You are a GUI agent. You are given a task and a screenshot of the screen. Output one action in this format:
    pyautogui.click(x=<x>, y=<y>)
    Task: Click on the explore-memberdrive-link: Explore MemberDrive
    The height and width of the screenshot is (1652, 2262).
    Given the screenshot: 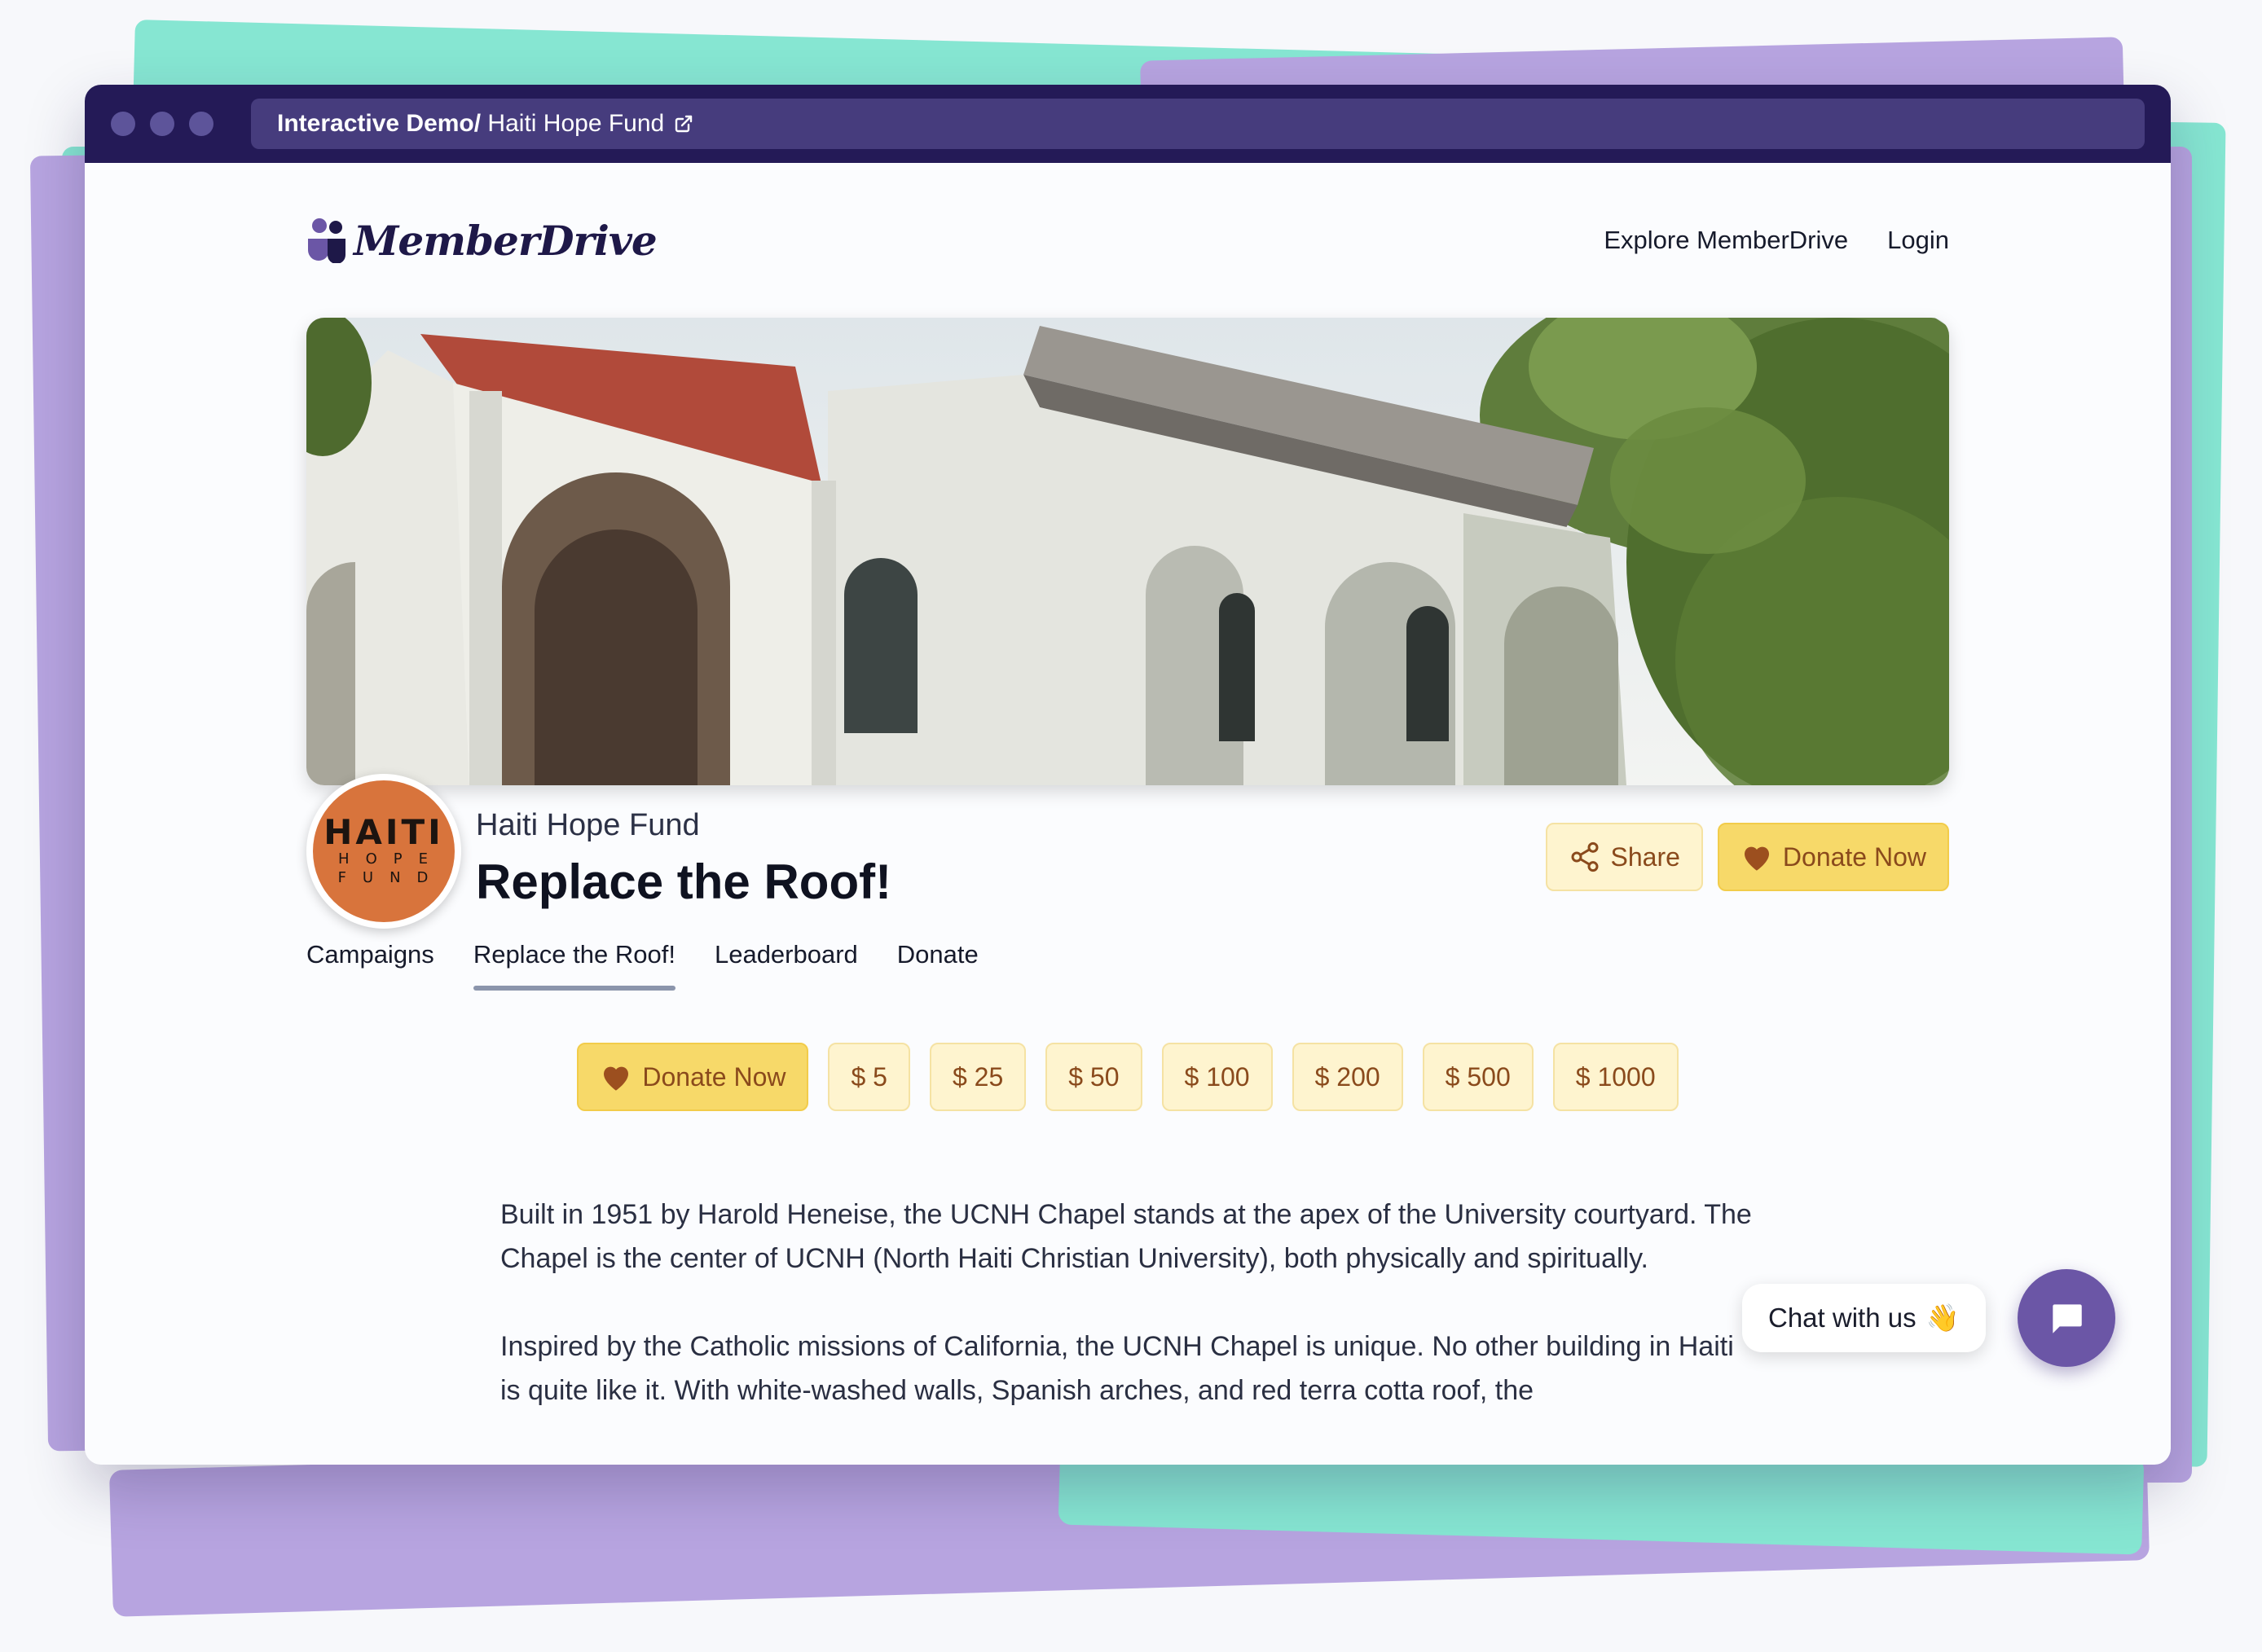 What is the action you would take?
    pyautogui.click(x=1726, y=240)
    